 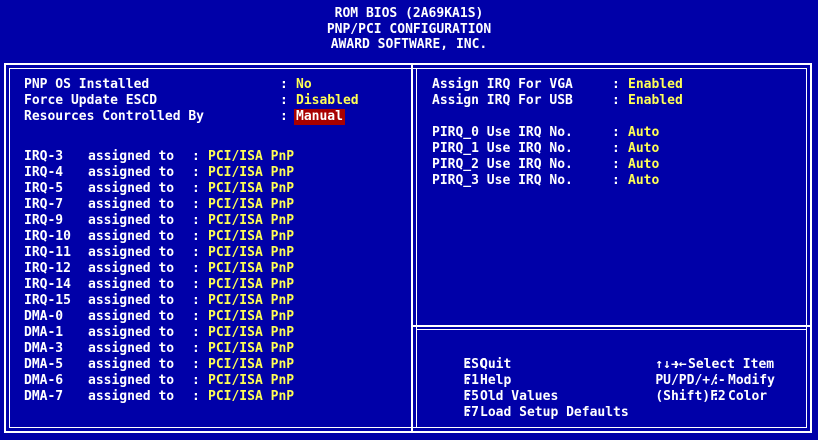 What do you see at coordinates (695, 397) in the screenshot?
I see `help-shift-f2: (Shift)F2: Color` at bounding box center [695, 397].